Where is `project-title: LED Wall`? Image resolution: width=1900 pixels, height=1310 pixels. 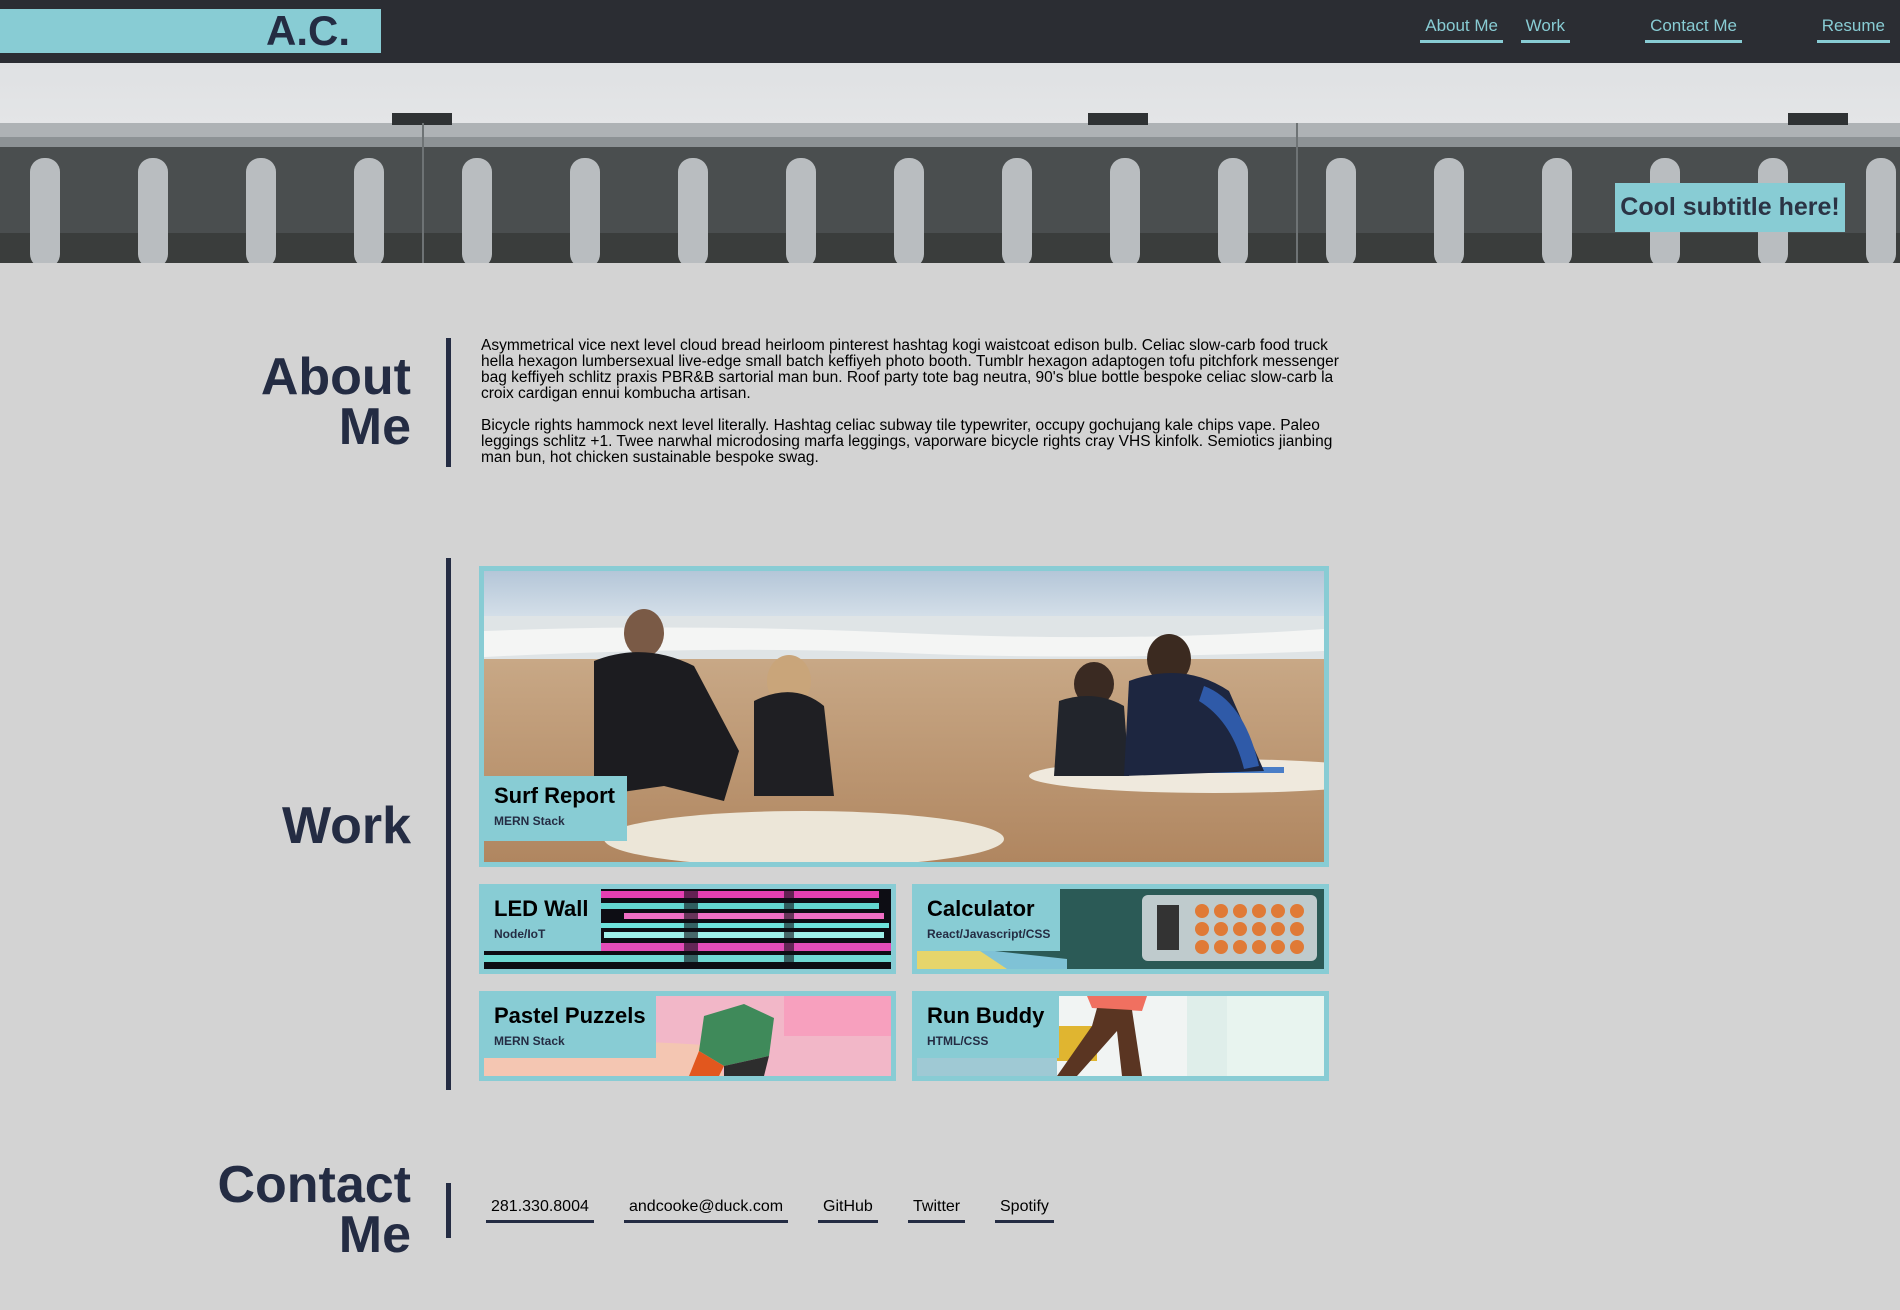 project-title: LED Wall is located at coordinates (541, 908).